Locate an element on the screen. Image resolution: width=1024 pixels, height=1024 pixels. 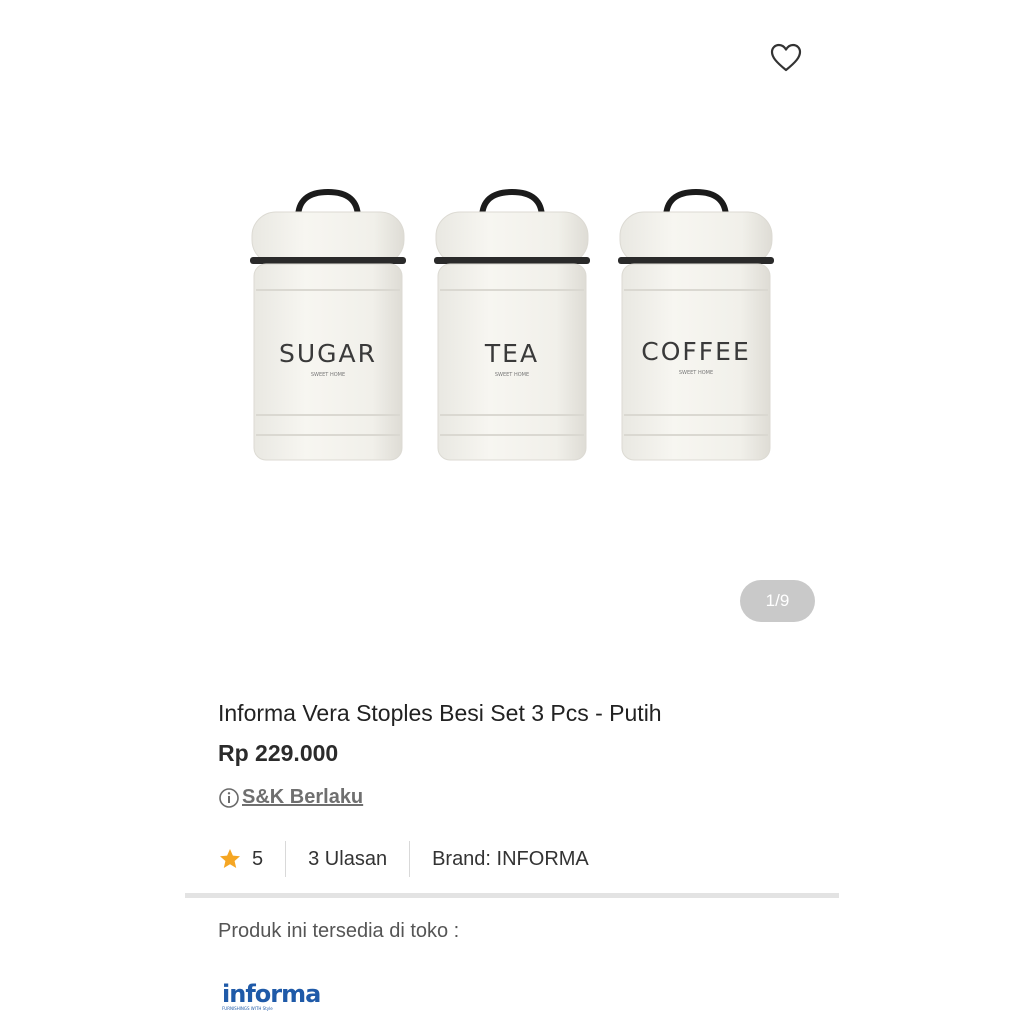
canister-tea: TEA SWEET HOME is located at coordinates (512, 324).